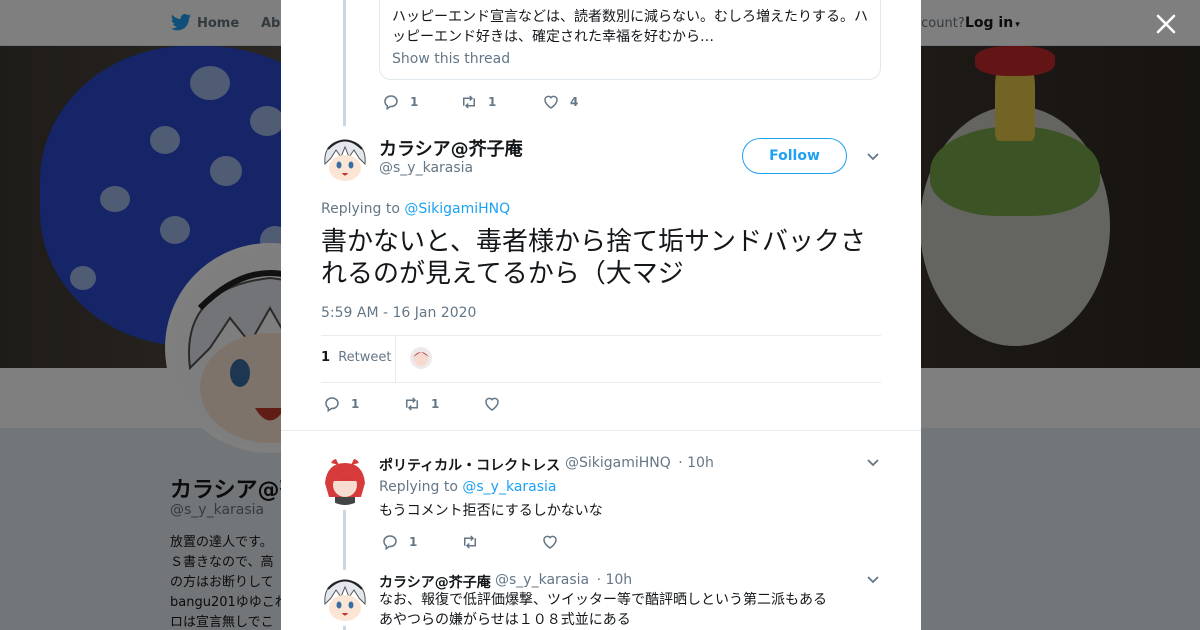 The height and width of the screenshot is (630, 1200). I want to click on like-button: 4, so click(560, 102).